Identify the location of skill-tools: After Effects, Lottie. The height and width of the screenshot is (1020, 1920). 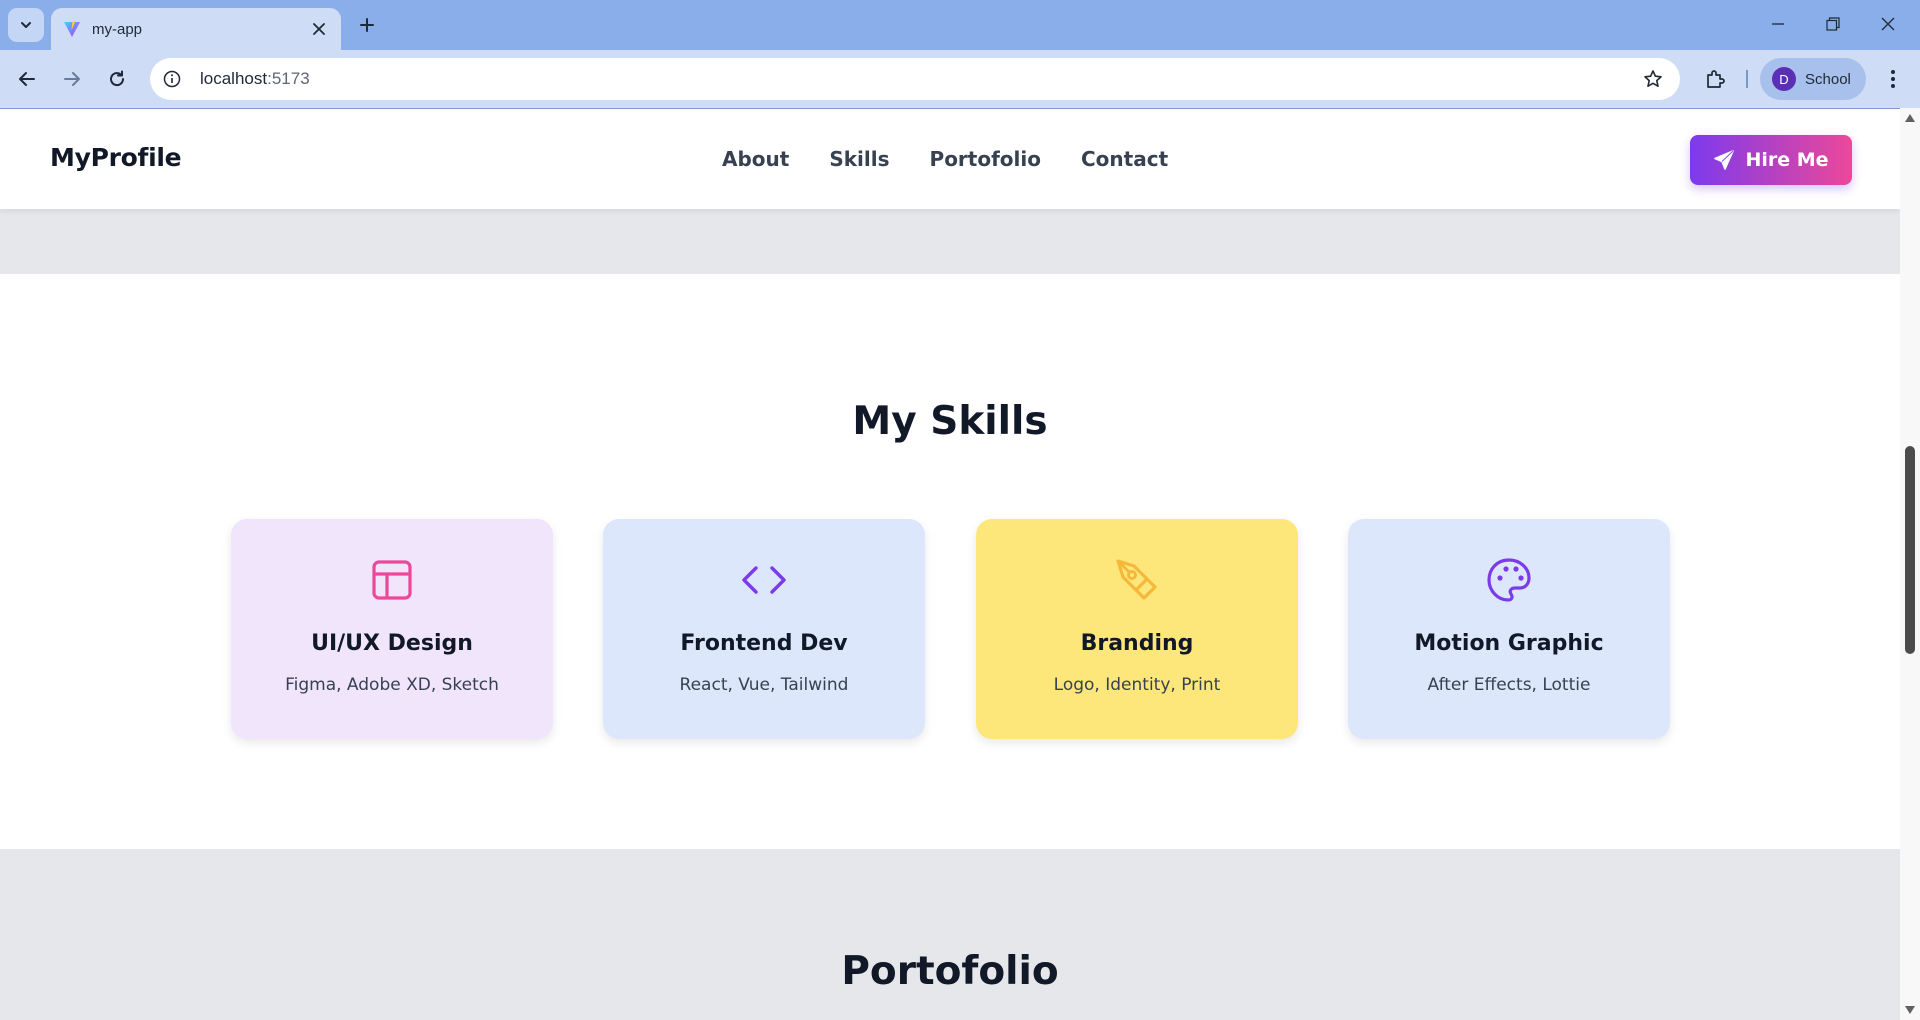
(1509, 685).